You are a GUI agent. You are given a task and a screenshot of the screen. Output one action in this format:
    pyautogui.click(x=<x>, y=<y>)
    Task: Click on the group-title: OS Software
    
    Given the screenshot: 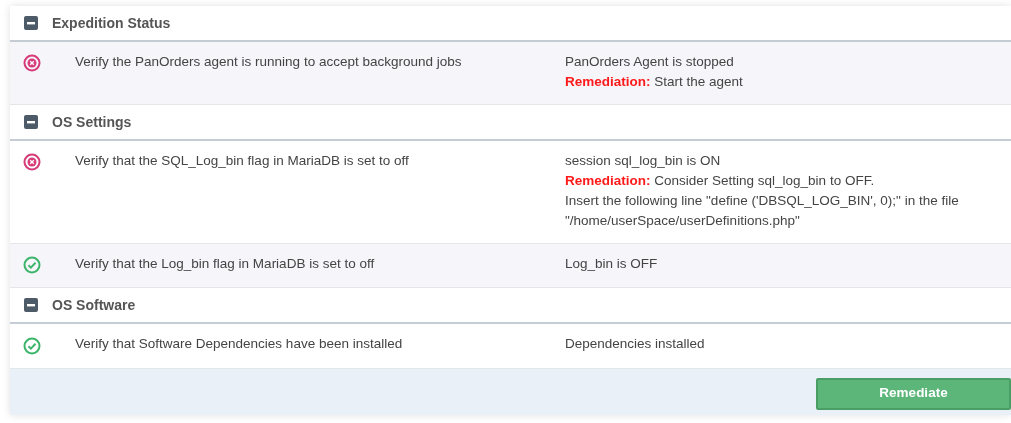 What is the action you would take?
    pyautogui.click(x=94, y=305)
    